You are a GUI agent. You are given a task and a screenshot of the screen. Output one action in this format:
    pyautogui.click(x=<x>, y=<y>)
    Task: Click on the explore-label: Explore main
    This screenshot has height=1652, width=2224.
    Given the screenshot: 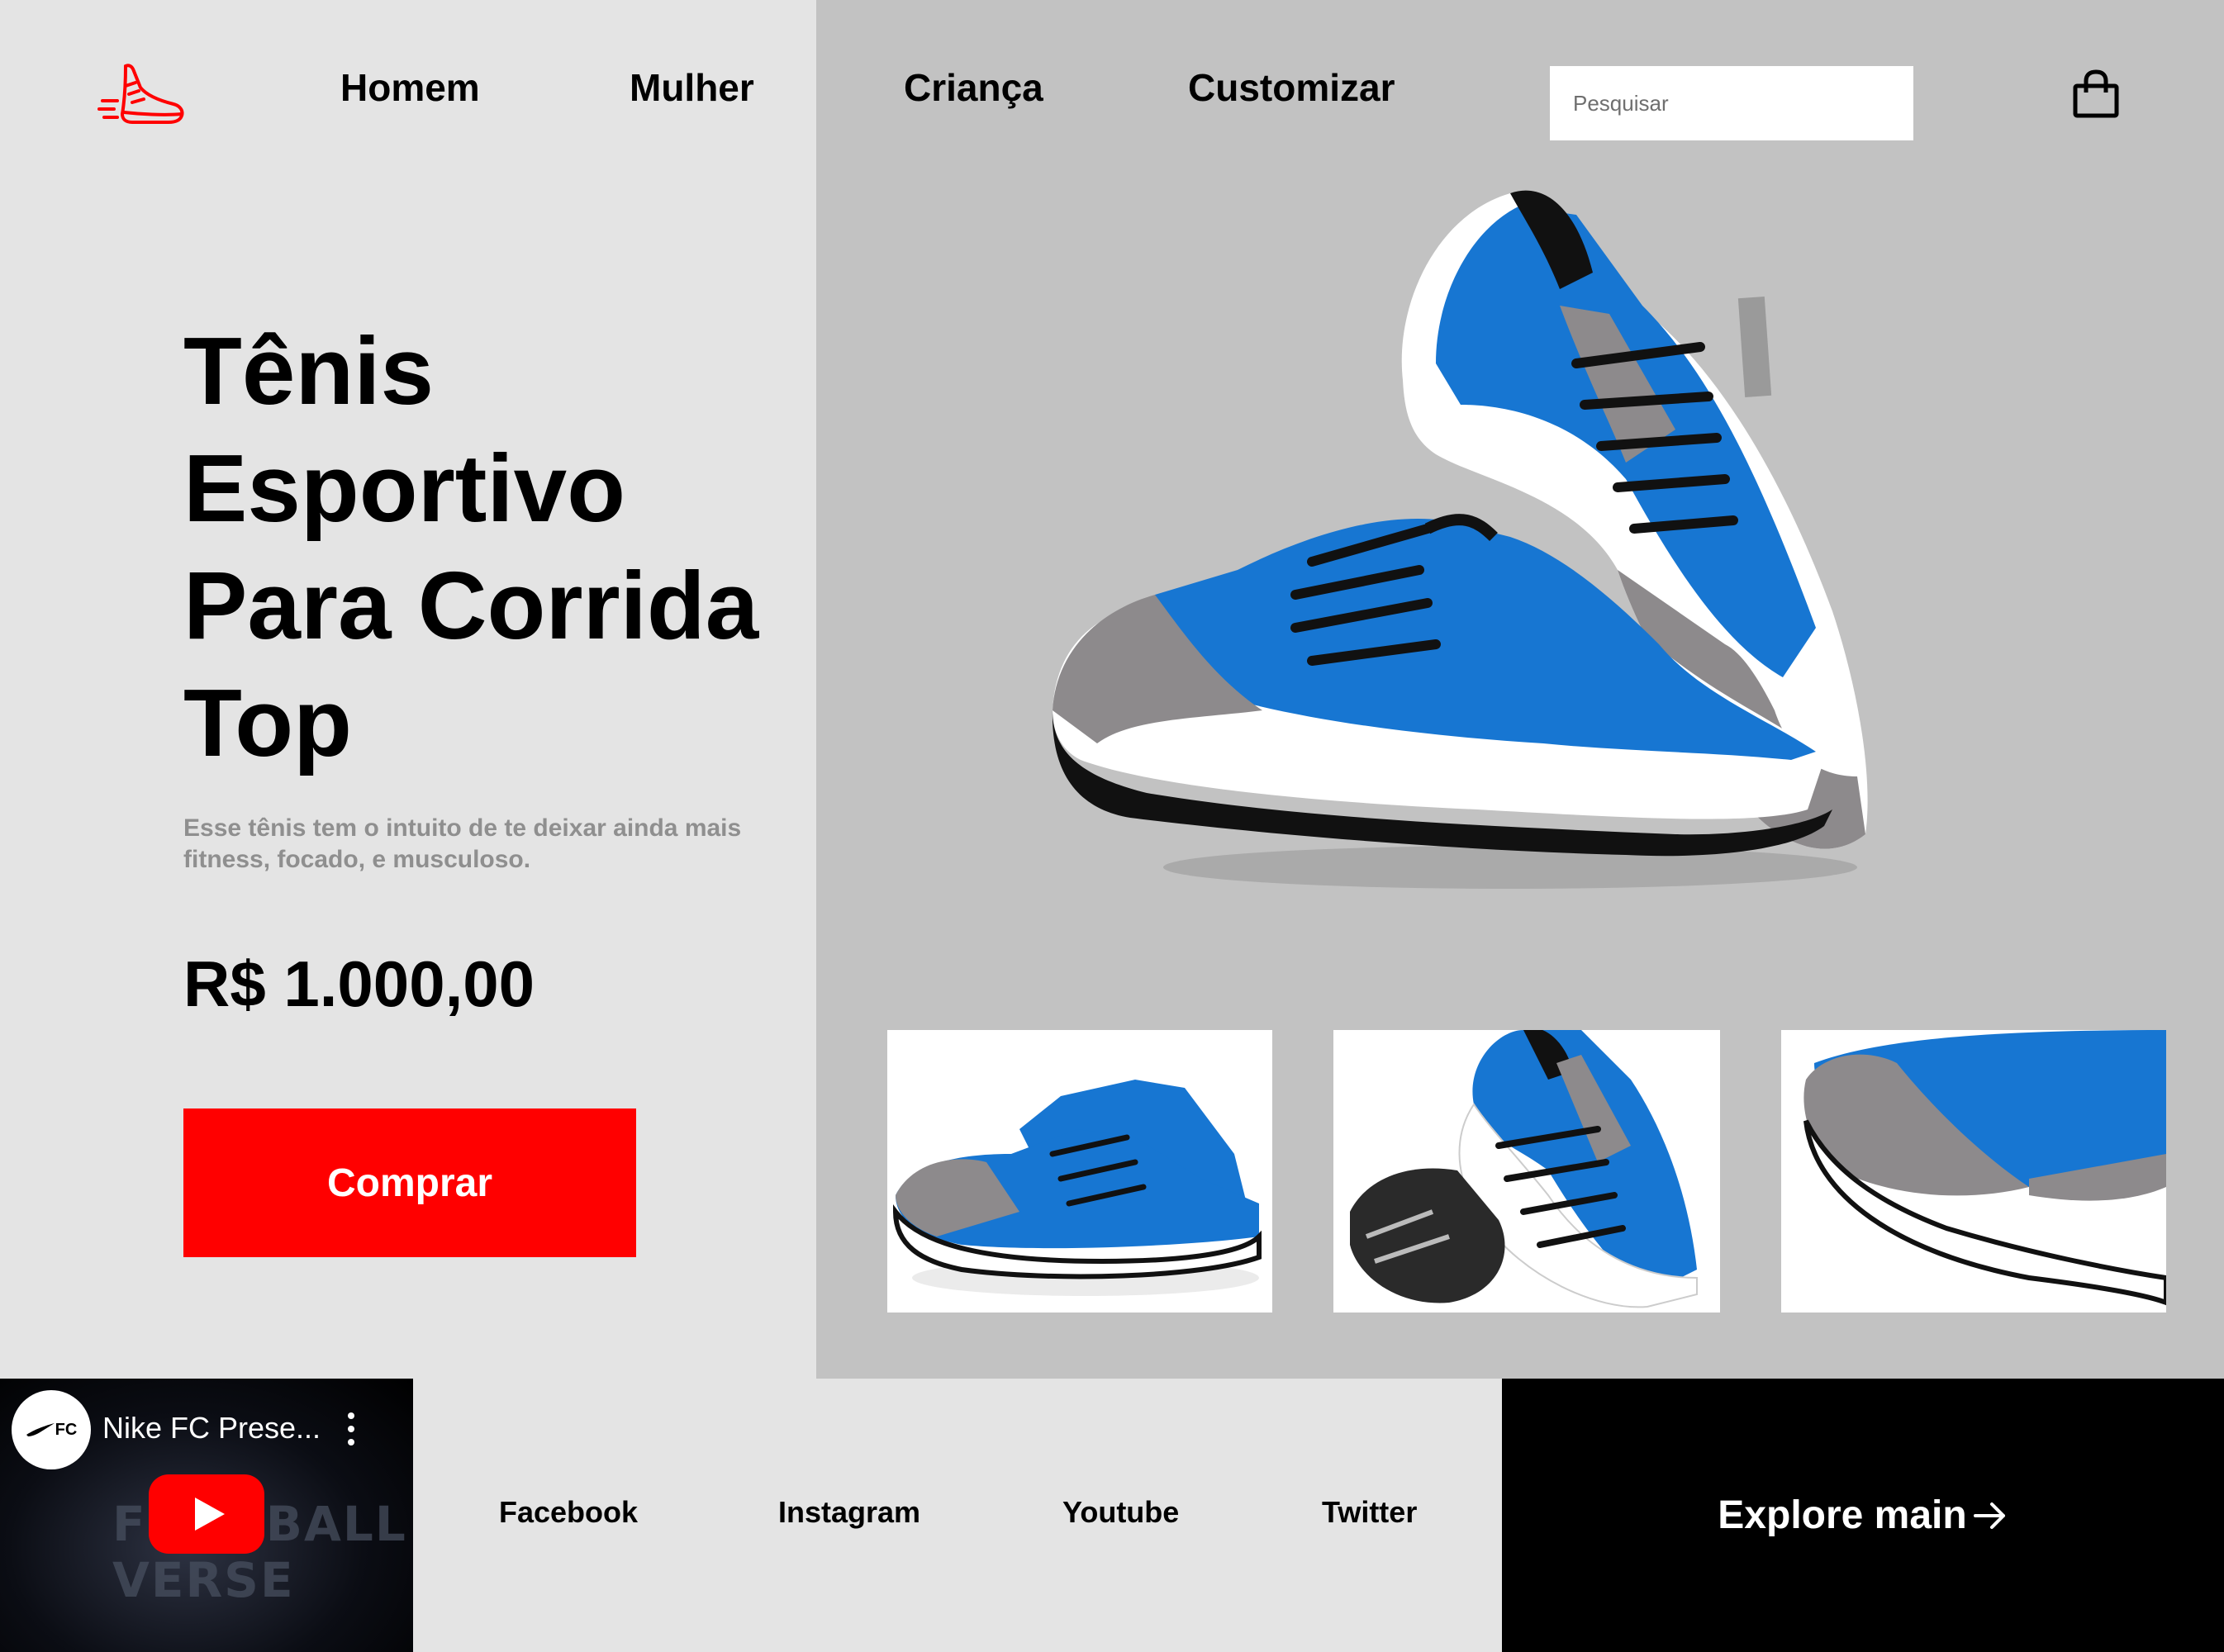 What is the action you would take?
    pyautogui.click(x=1842, y=1515)
    